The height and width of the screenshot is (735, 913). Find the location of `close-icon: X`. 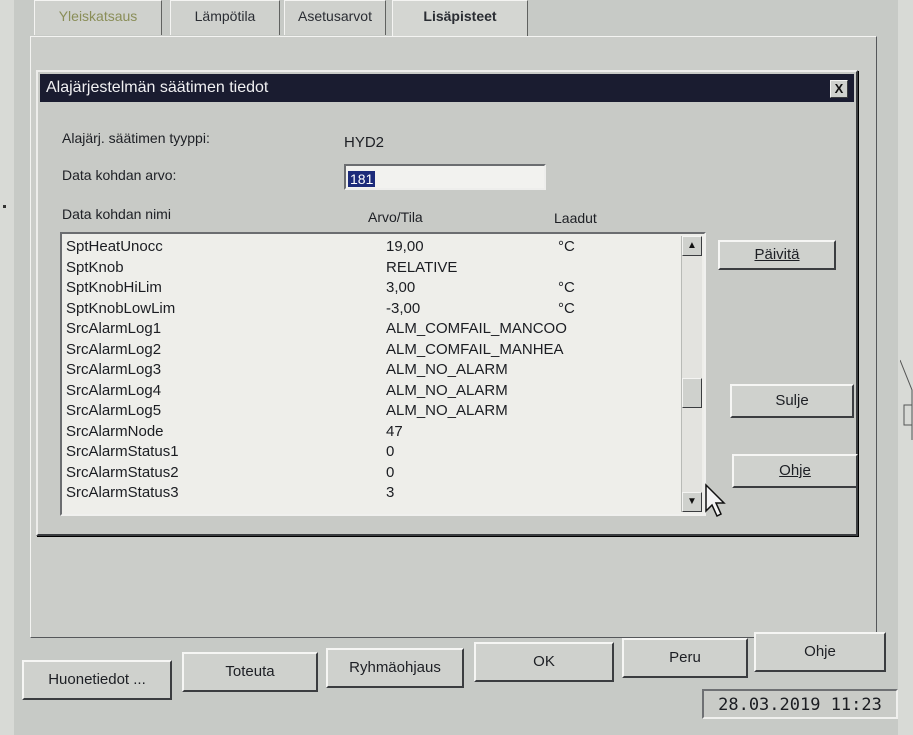

close-icon: X is located at coordinates (839, 89).